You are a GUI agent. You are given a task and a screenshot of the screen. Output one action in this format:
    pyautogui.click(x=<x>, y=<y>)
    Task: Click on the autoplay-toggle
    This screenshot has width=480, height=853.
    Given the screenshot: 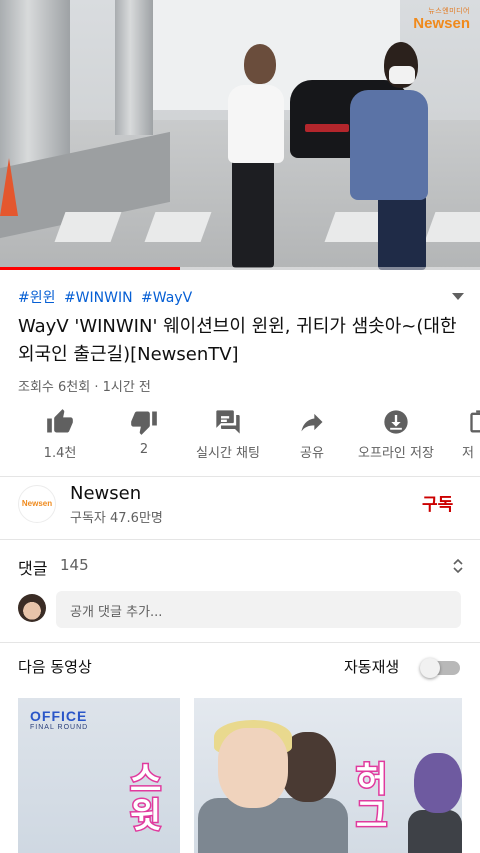 What is the action you would take?
    pyautogui.click(x=440, y=668)
    